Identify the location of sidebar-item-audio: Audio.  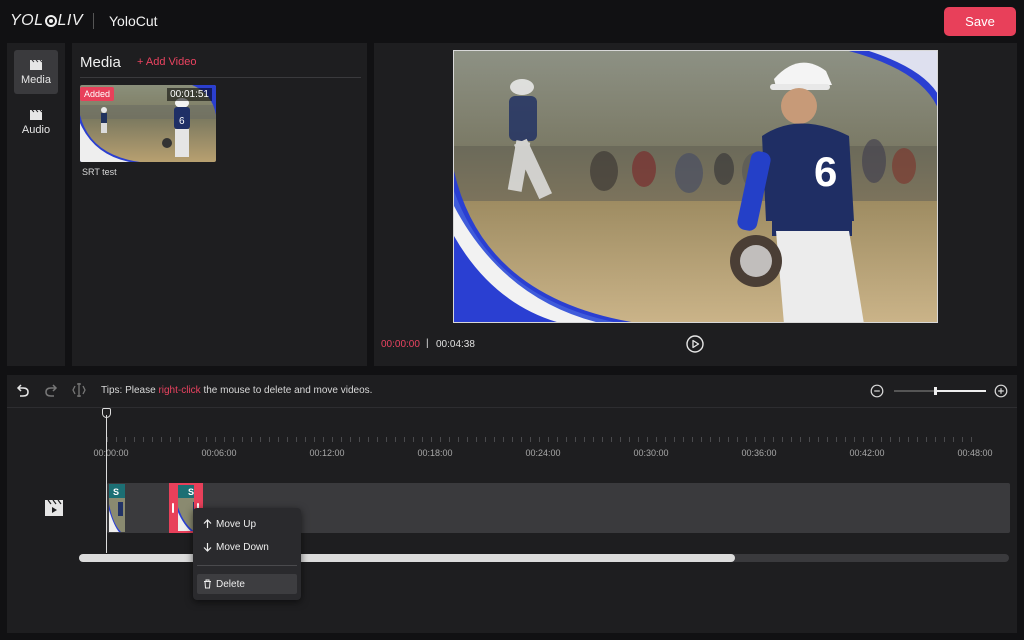
(36, 122).